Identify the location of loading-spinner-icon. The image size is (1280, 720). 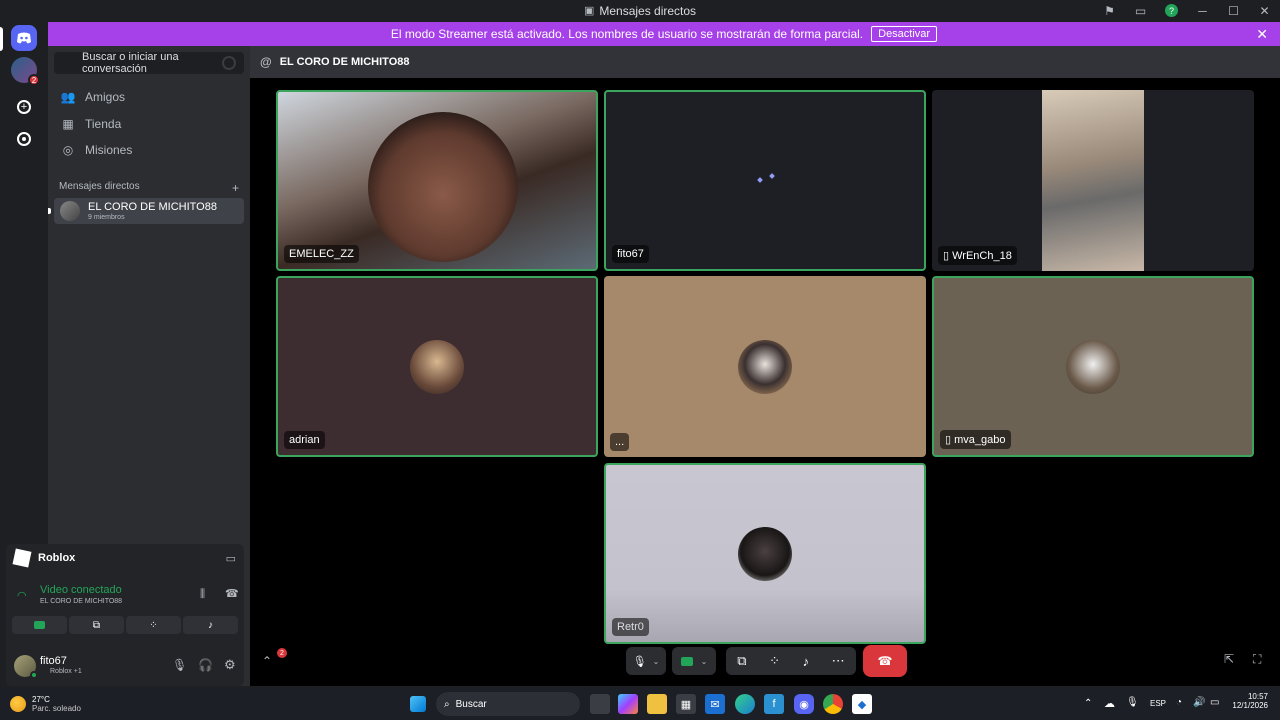
(229, 63).